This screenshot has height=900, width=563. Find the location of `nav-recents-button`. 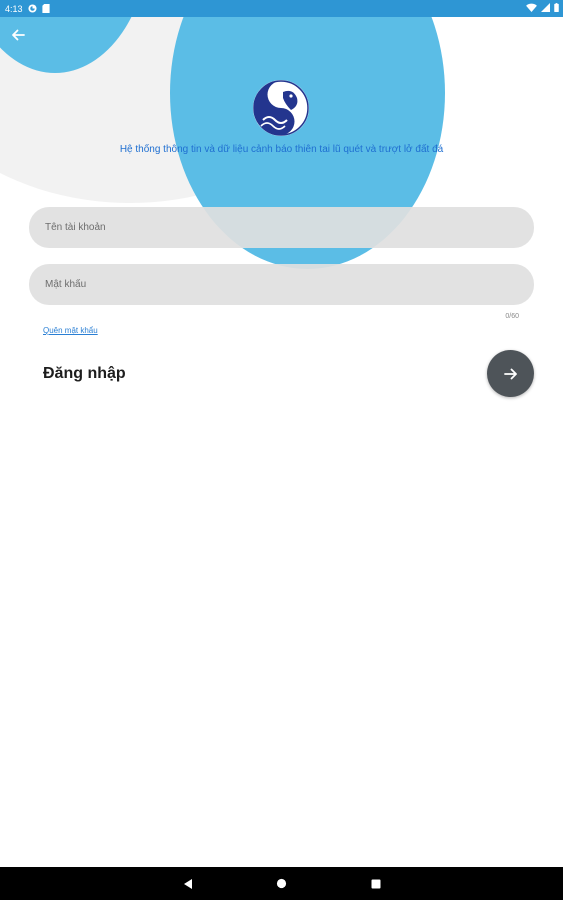

nav-recents-button is located at coordinates (376, 884).